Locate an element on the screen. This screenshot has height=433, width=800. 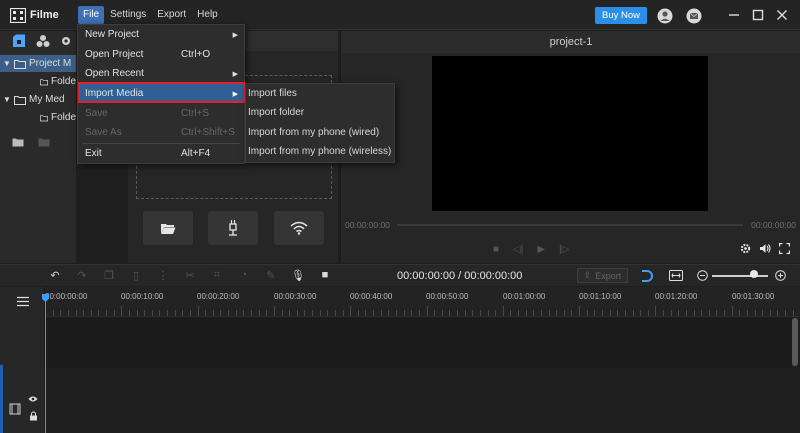
menu-hamburger-icon is located at coordinates (23, 301).